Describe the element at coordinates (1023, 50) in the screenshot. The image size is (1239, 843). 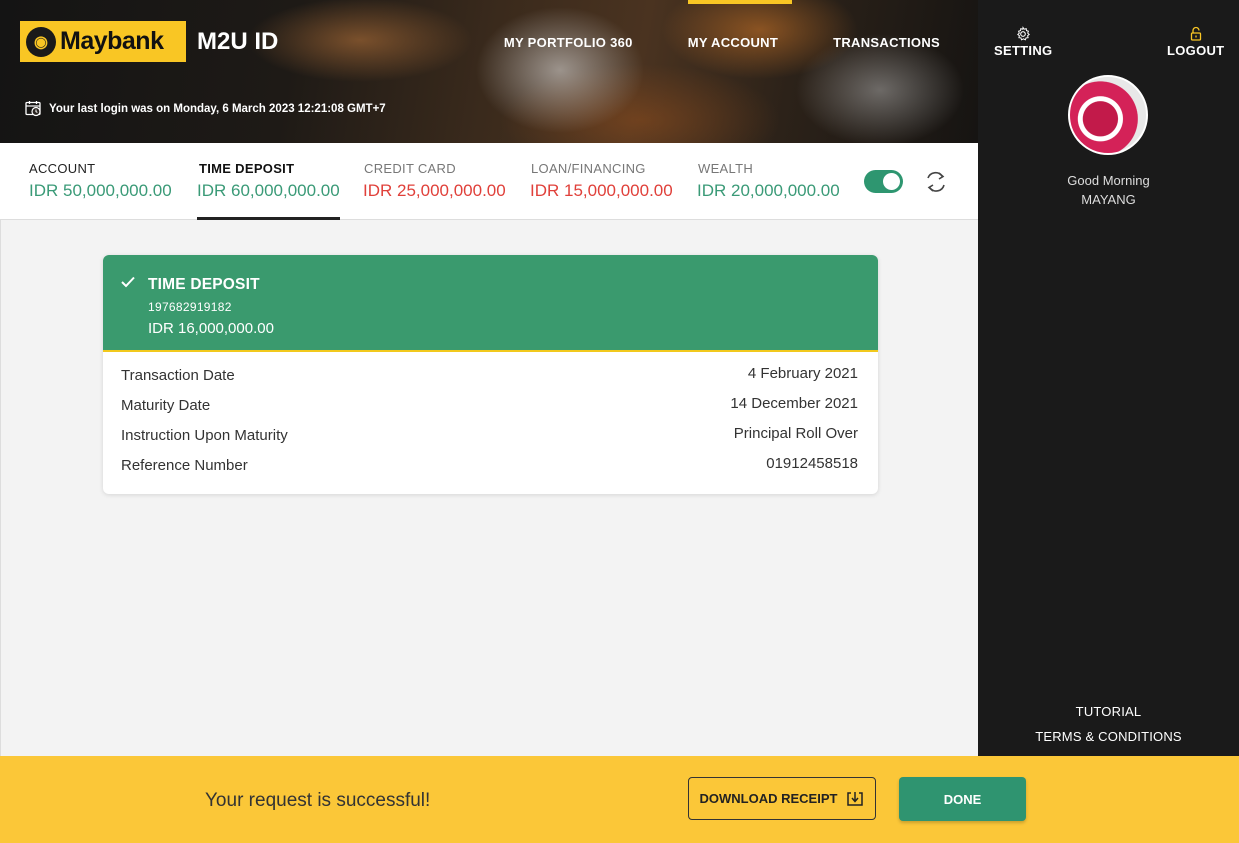
I see `setting-label: SETTING` at that location.